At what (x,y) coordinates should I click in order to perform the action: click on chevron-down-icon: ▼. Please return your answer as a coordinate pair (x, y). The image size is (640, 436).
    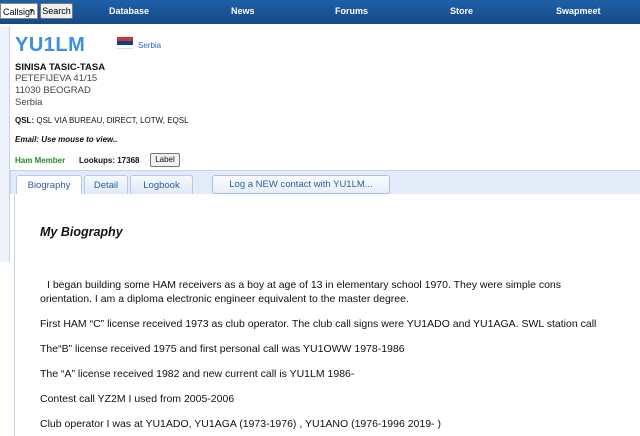
    Looking at the image, I should click on (31, 11).